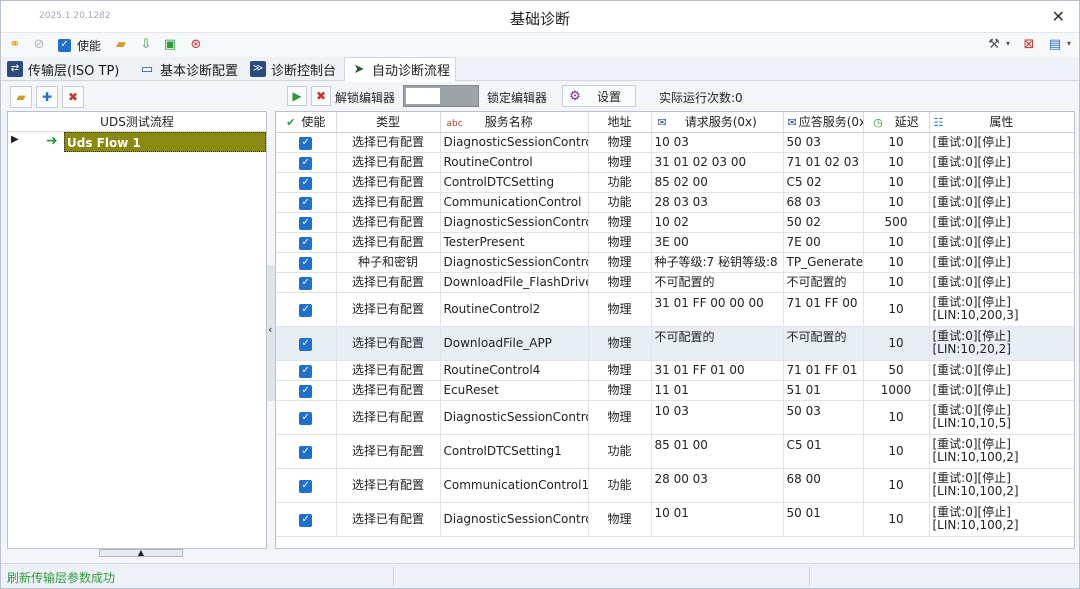  What do you see at coordinates (137, 142) in the screenshot?
I see `tree-item: ▶ ➜ Uds Flow 1` at bounding box center [137, 142].